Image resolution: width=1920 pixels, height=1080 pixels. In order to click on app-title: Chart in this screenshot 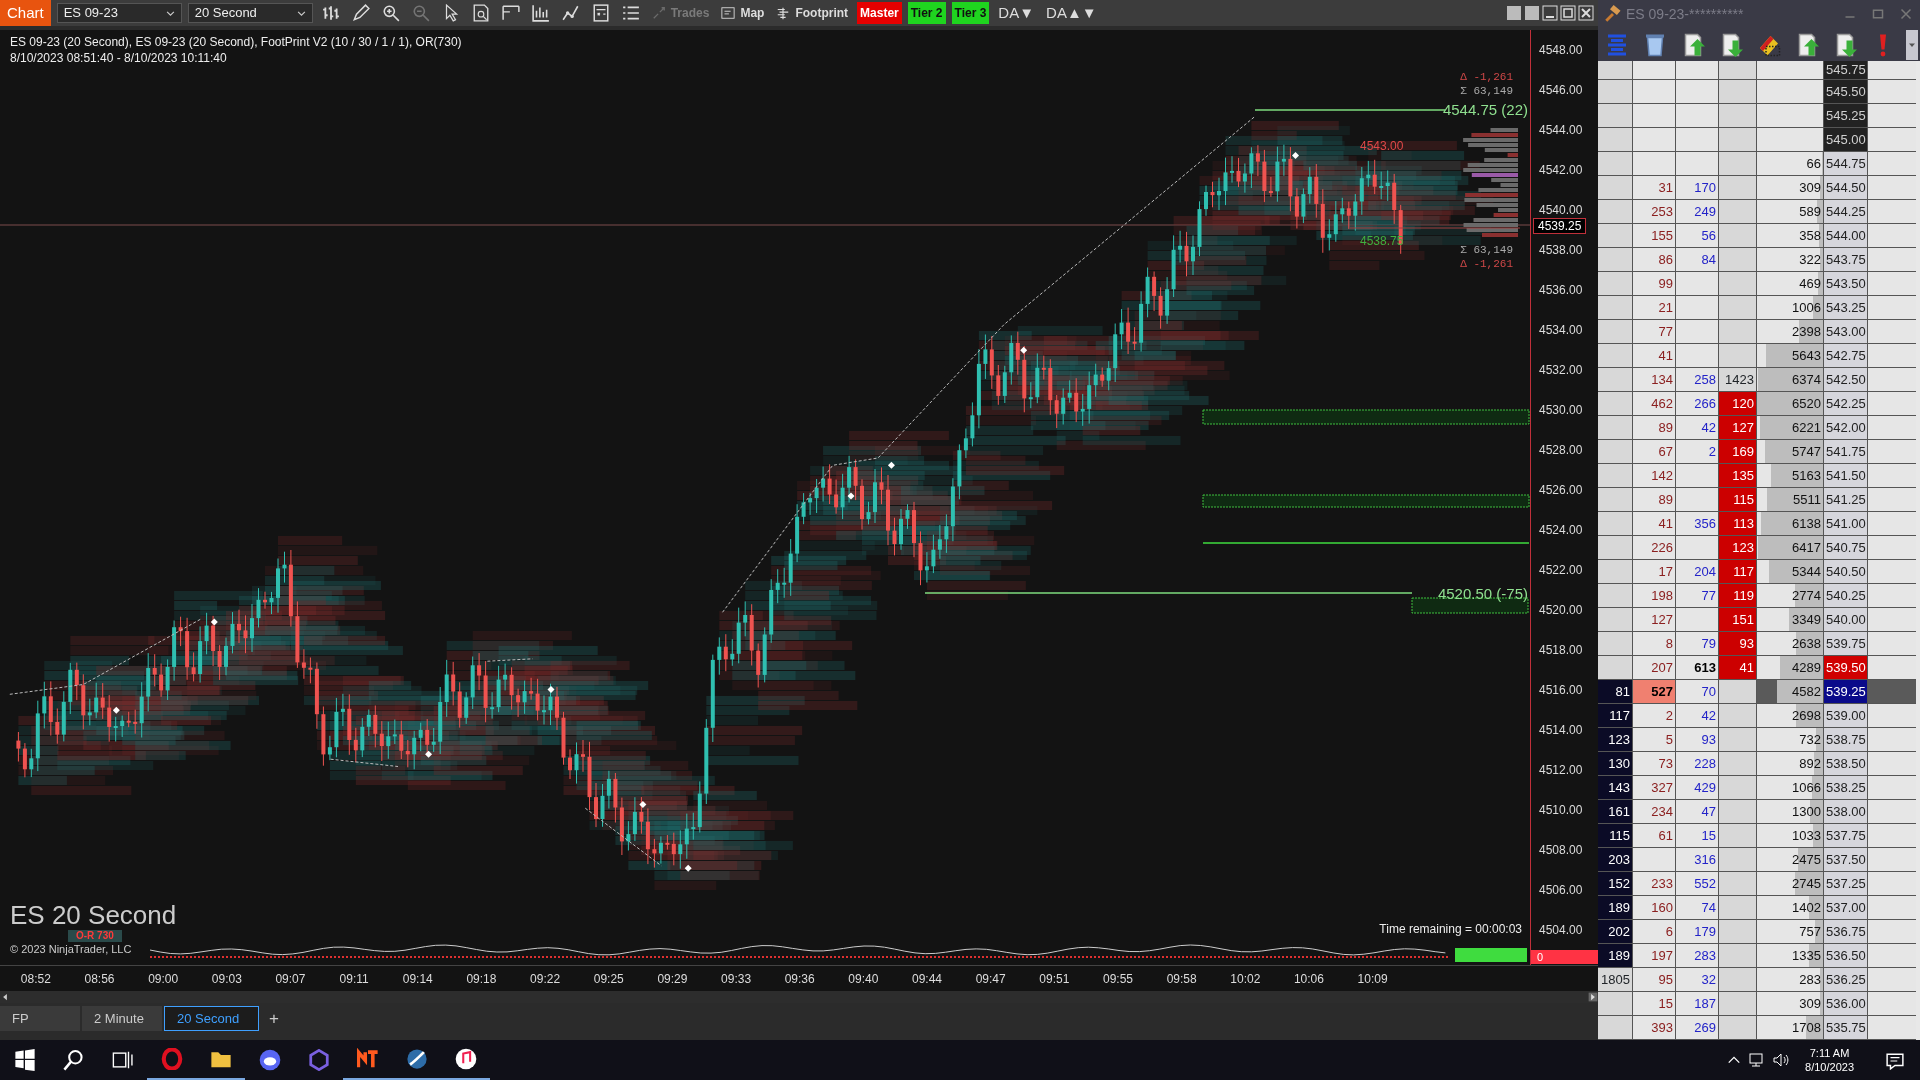, I will do `click(25, 13)`.